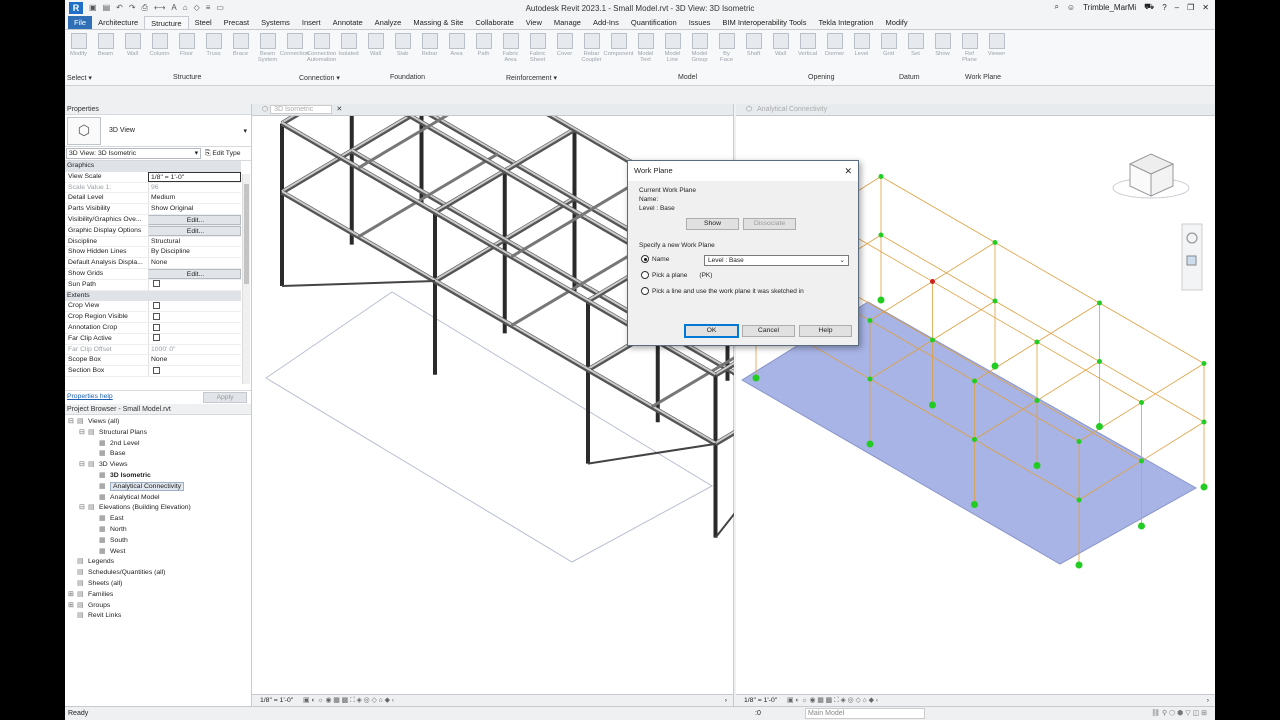 Image resolution: width=1280 pixels, height=720 pixels. I want to click on tool-rebar: Rebar, so click(429, 53).